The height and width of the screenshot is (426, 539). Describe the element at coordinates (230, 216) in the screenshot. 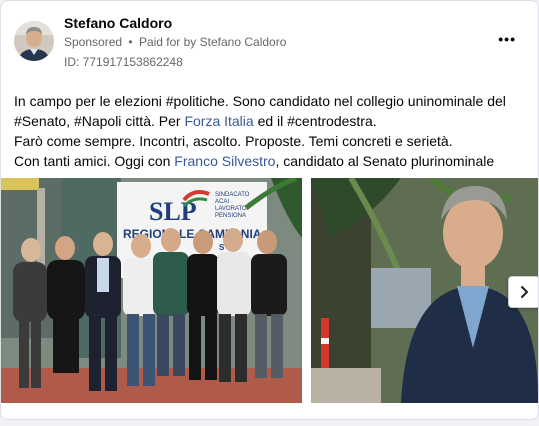

I see `banner-small-line: PENSIONA` at that location.